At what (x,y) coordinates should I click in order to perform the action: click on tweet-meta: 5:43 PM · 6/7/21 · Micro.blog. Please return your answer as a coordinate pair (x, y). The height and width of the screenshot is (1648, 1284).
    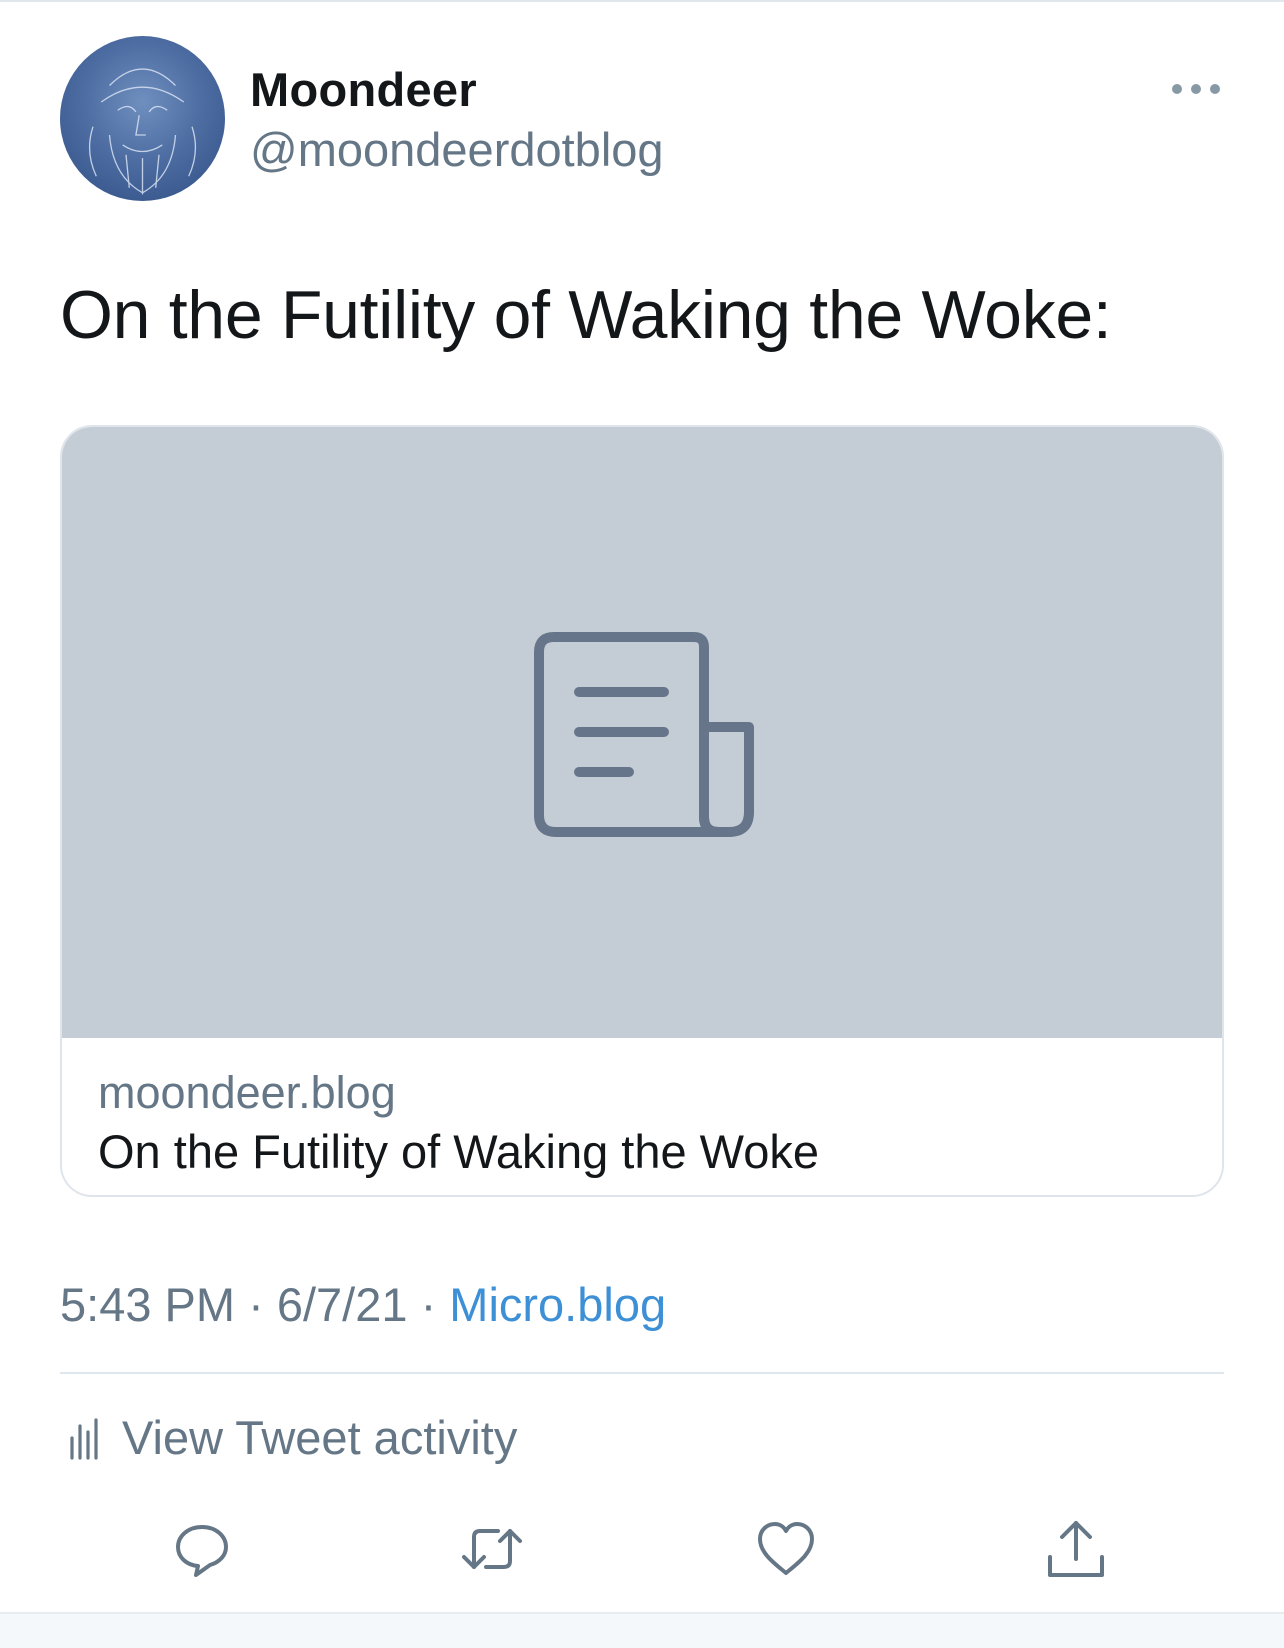
    Looking at the image, I should click on (363, 1304).